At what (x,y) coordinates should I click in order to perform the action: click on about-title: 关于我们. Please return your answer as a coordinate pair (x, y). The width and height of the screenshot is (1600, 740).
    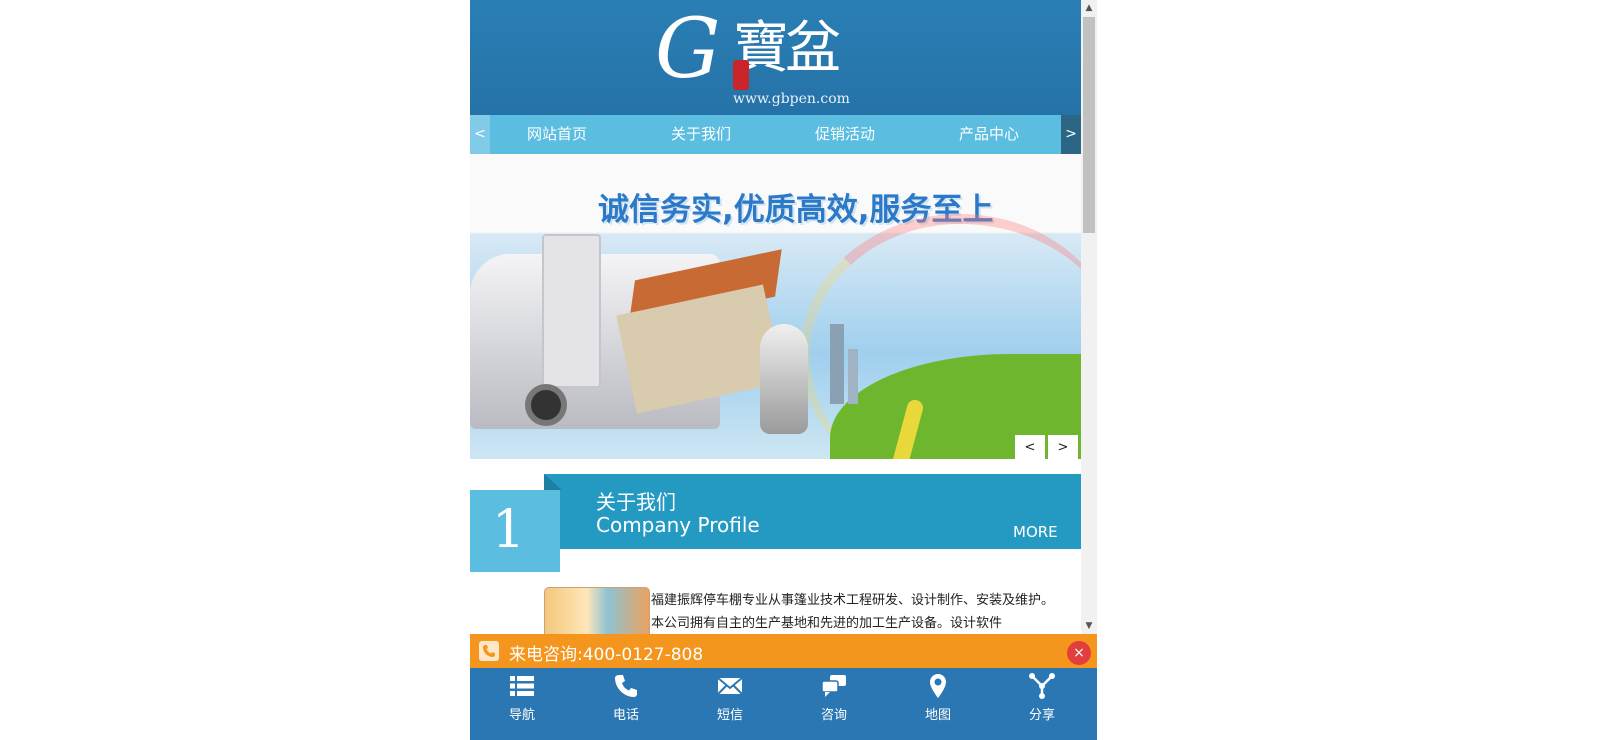
    Looking at the image, I should click on (636, 502).